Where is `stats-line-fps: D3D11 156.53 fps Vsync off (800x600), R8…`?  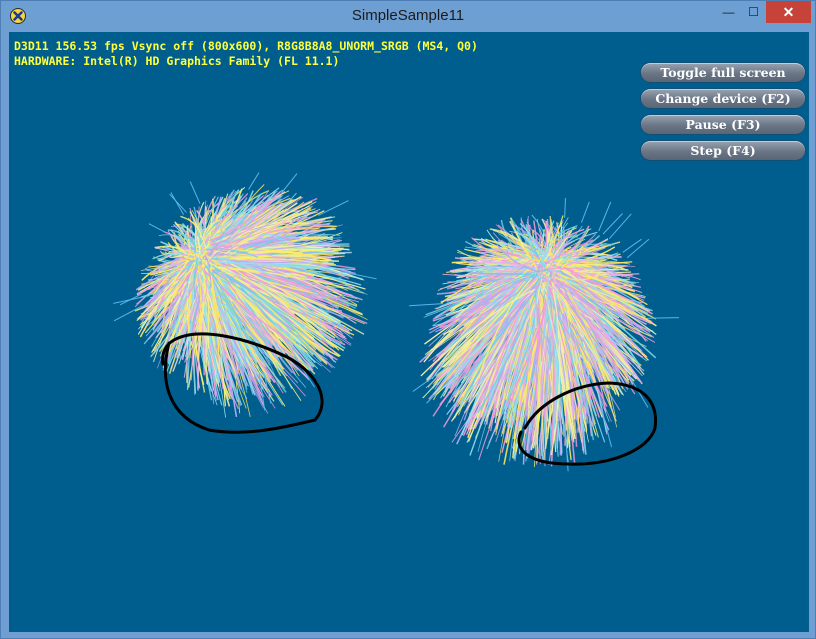 stats-line-fps: D3D11 156.53 fps Vsync off (800x600), R8… is located at coordinates (246, 46).